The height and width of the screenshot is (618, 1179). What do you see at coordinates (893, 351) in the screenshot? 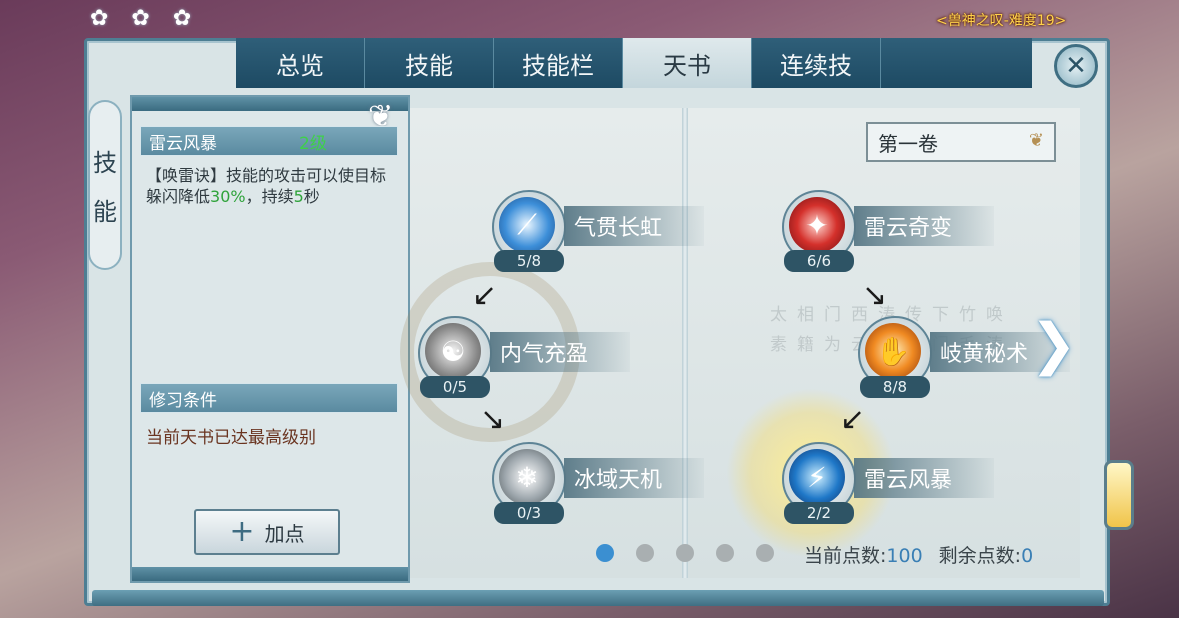
I see `healing-hand-icon: ✋` at bounding box center [893, 351].